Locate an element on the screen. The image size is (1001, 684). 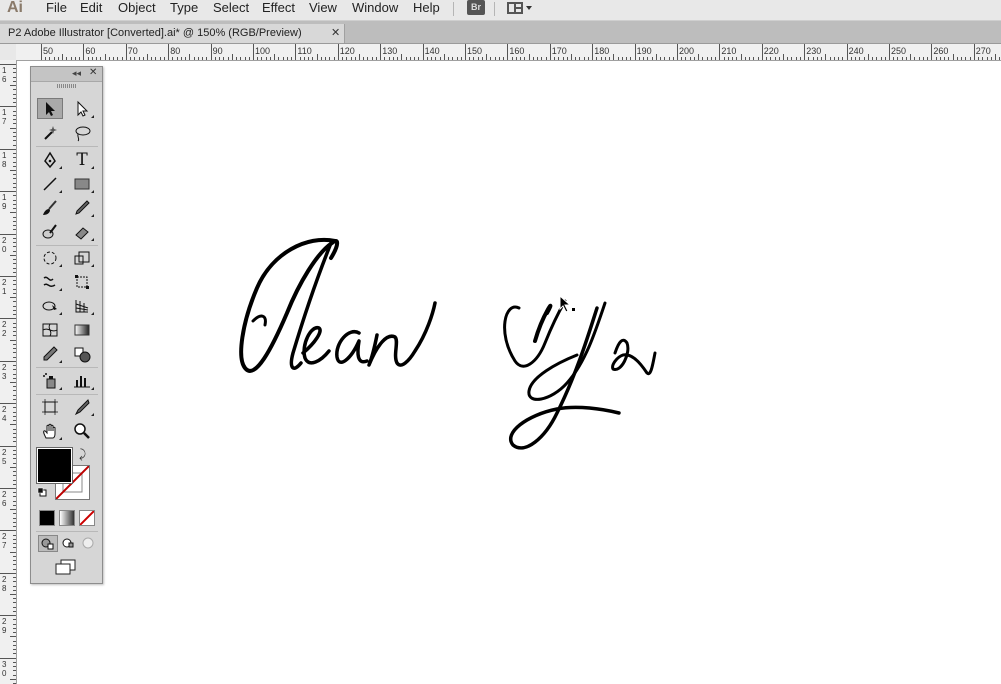
direct-selection-tool is located at coordinates (82, 108).